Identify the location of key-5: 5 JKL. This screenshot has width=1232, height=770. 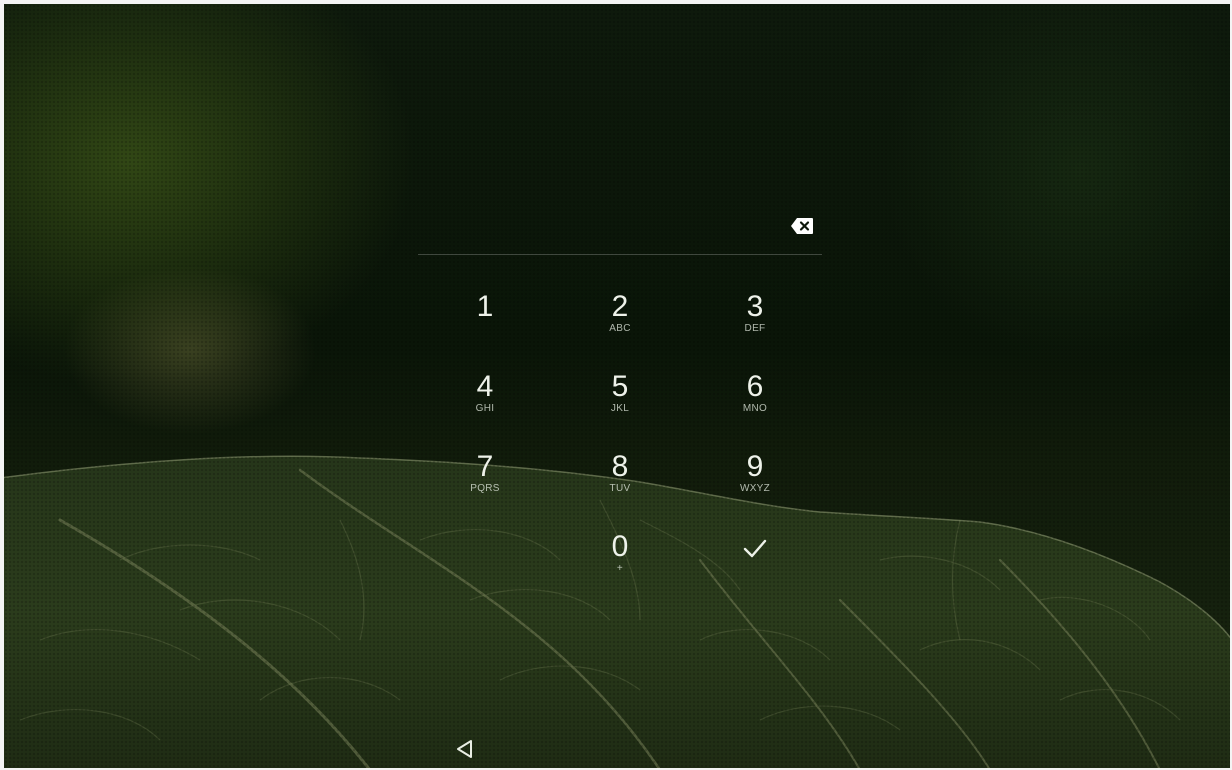
(620, 406).